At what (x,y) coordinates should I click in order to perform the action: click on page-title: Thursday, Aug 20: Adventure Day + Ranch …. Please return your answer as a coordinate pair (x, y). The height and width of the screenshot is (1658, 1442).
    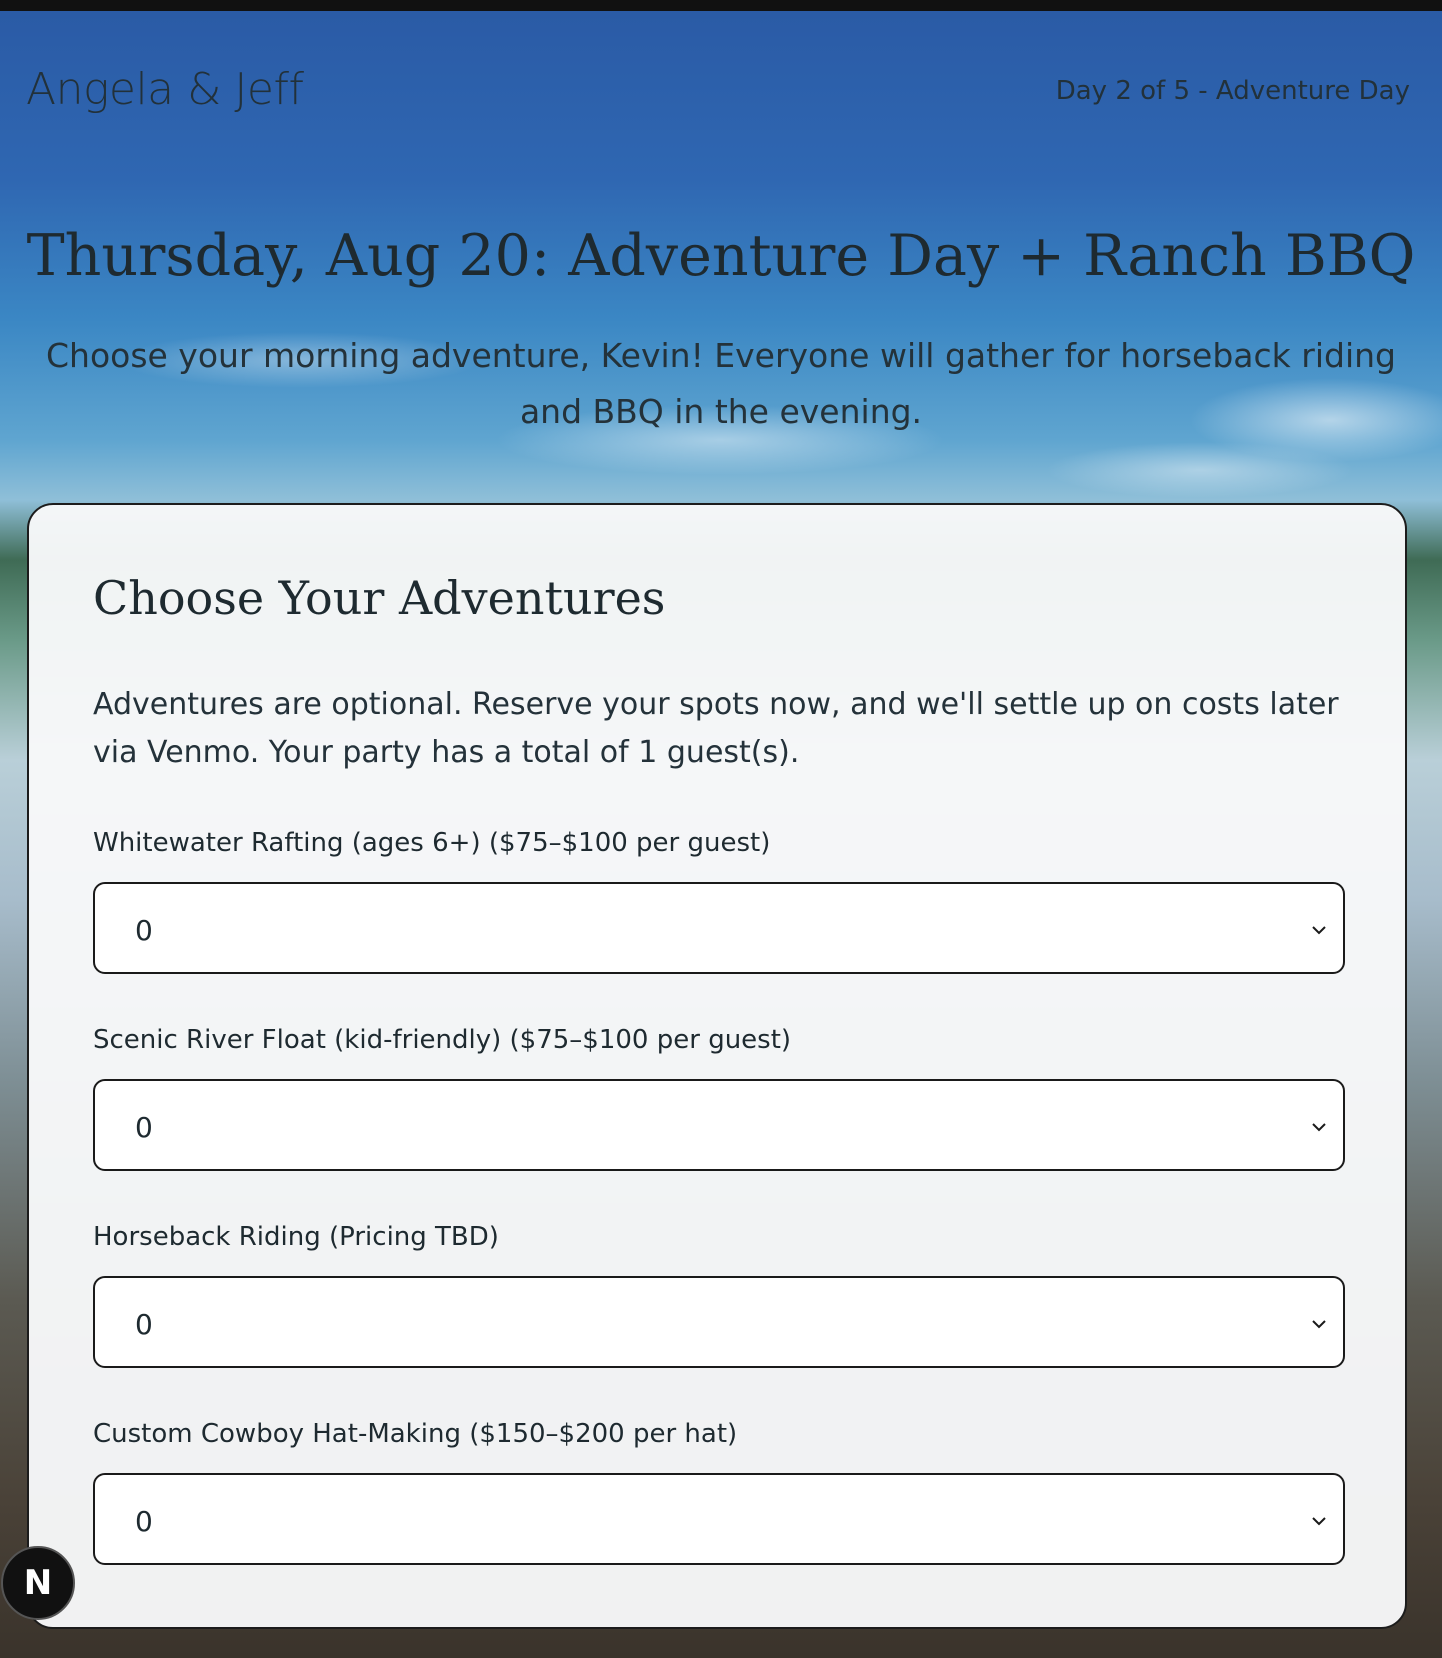
    Looking at the image, I should click on (721, 256).